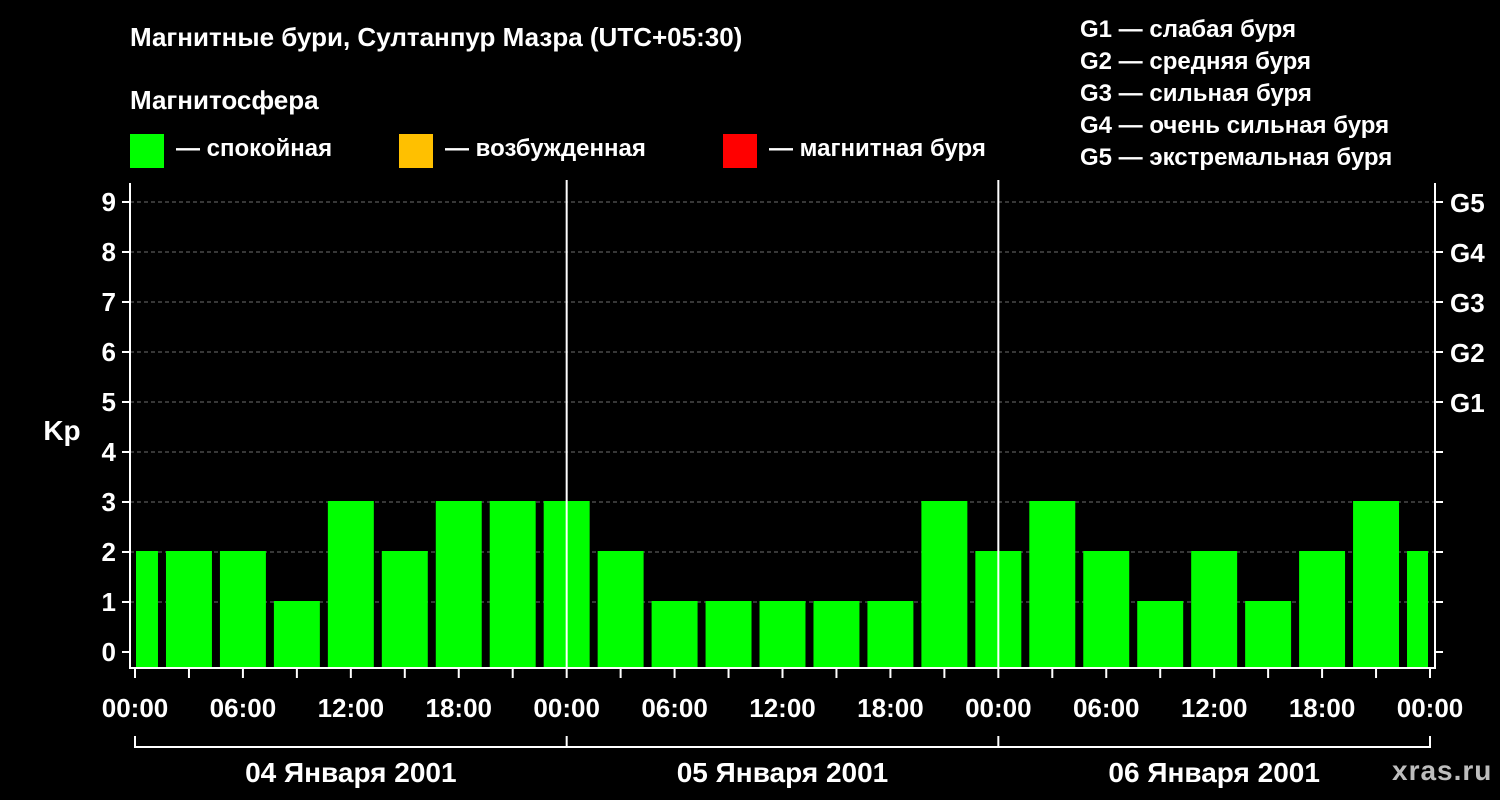 The image size is (1500, 800). I want to click on y-tick-label: 3, so click(109, 502).